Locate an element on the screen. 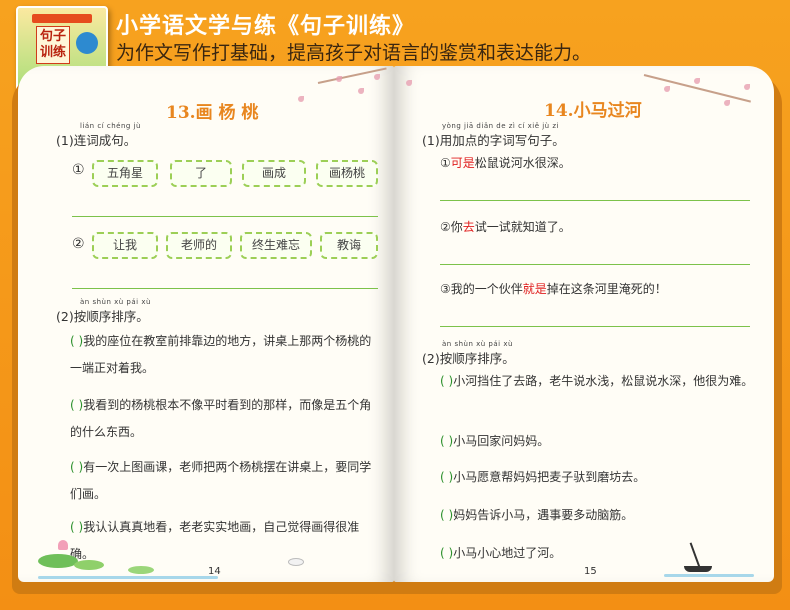  q1-pinyin: lián cí chéng jù is located at coordinates (110, 126).